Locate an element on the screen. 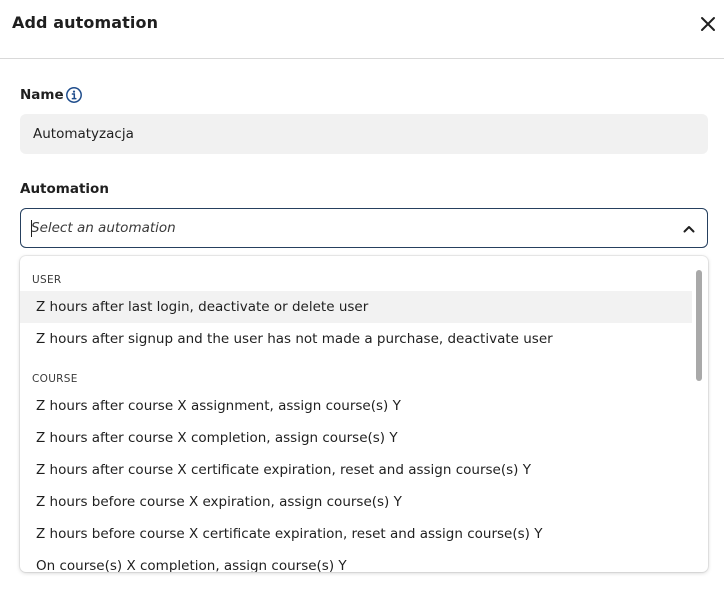 The height and width of the screenshot is (589, 724). dialog-title: Add automation is located at coordinates (85, 22).